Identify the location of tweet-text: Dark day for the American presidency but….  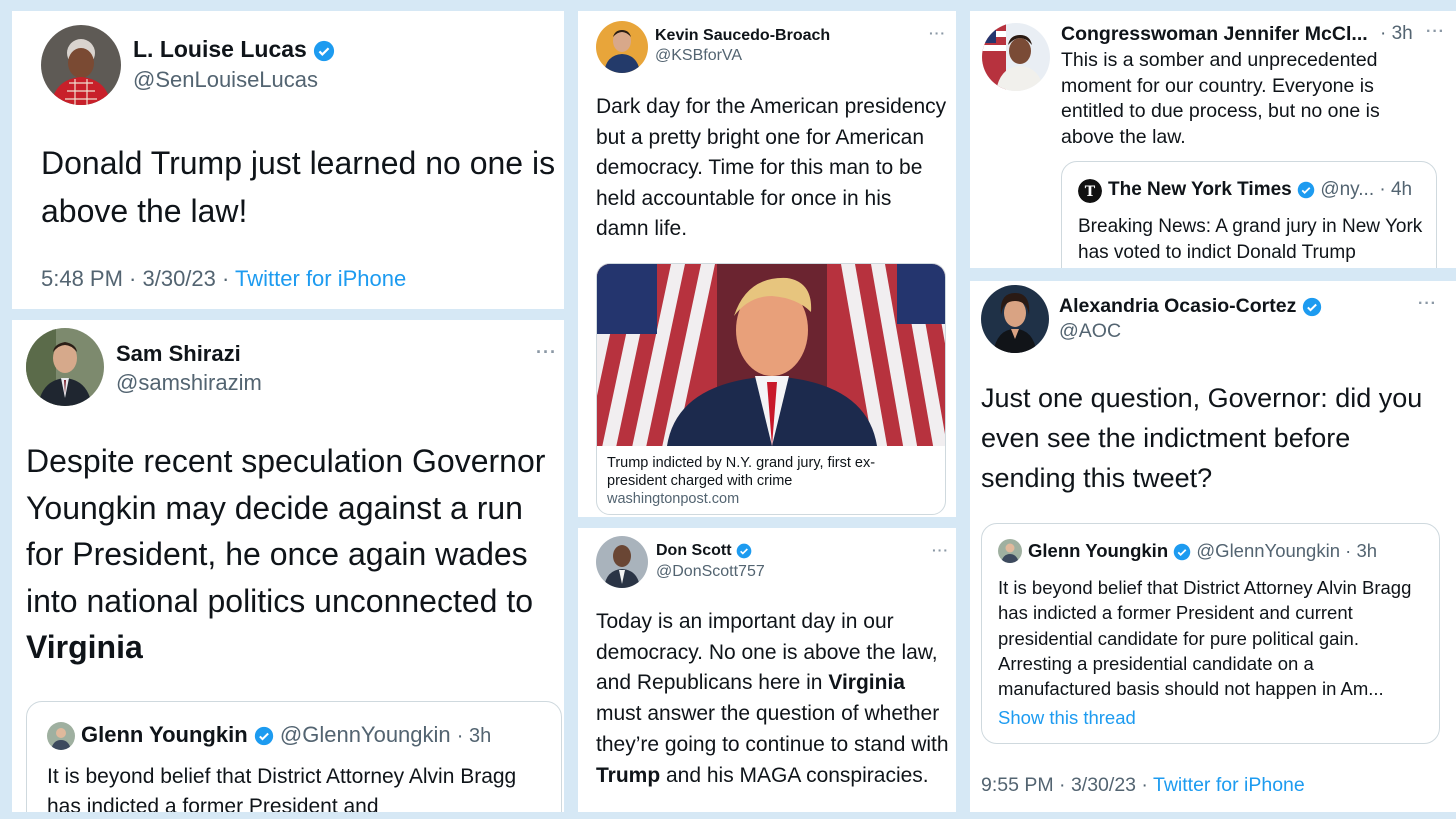
(771, 167).